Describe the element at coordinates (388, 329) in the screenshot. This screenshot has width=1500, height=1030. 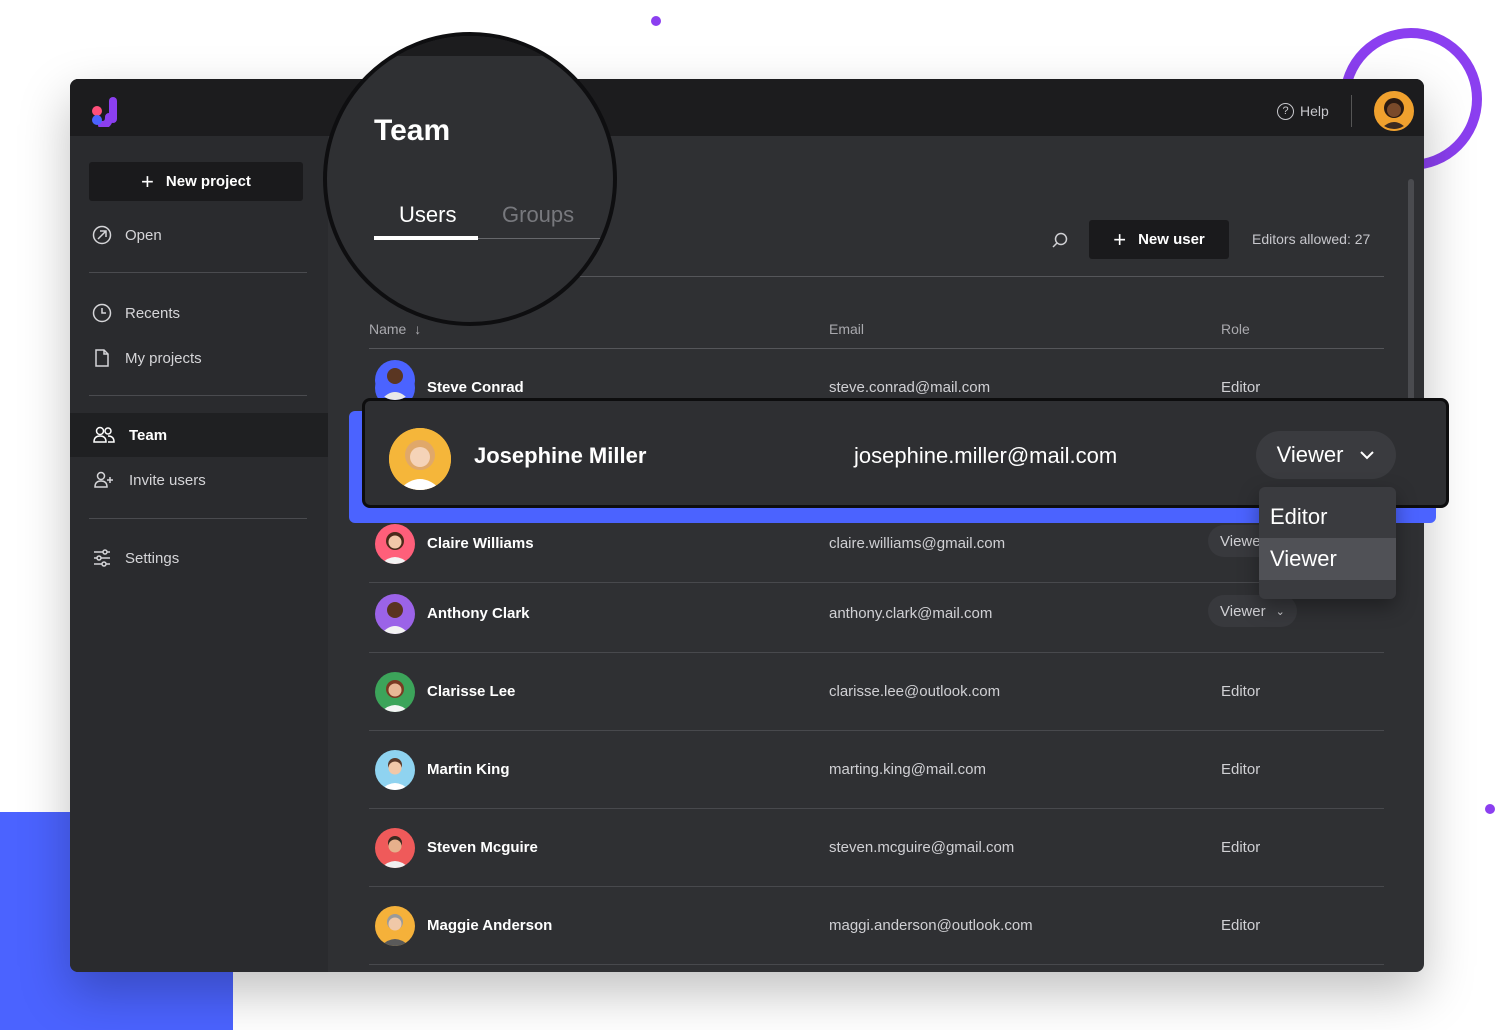
I see `column-header-label: Name` at that location.